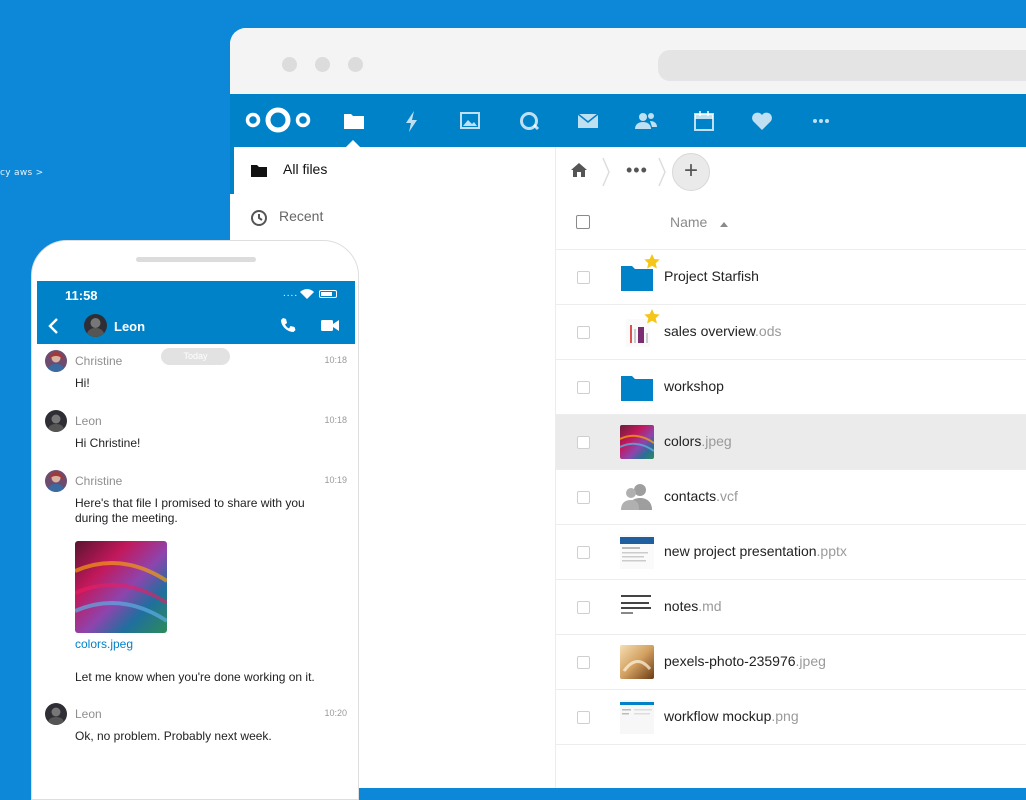 This screenshot has height=800, width=1026. Describe the element at coordinates (259, 218) in the screenshot. I see `clock-icon` at that location.